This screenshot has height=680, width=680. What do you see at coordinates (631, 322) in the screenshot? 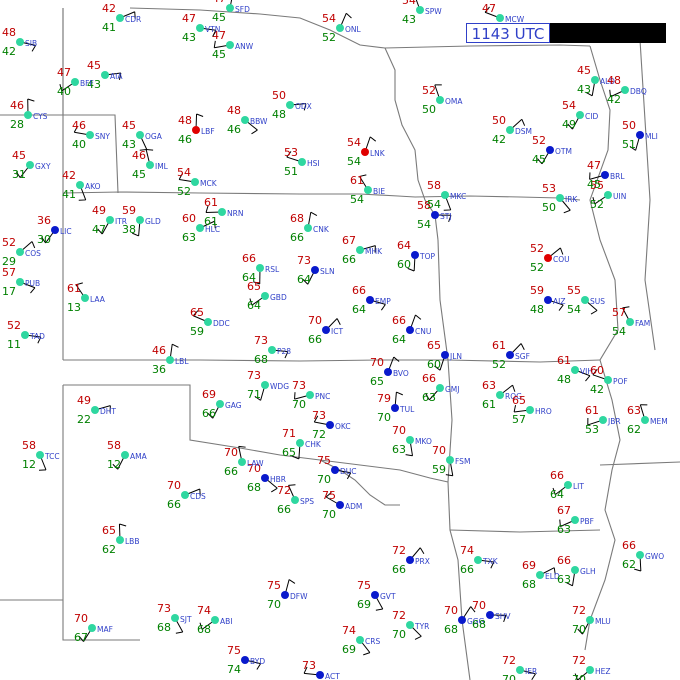
I see `station-plot: 57 54 FAM` at bounding box center [631, 322].